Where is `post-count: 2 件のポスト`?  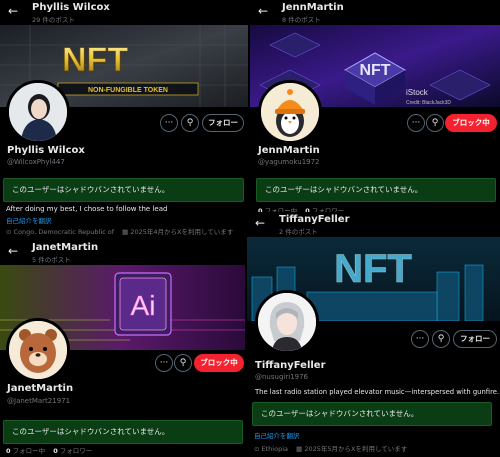
post-count: 2 件のポスト is located at coordinates (298, 232).